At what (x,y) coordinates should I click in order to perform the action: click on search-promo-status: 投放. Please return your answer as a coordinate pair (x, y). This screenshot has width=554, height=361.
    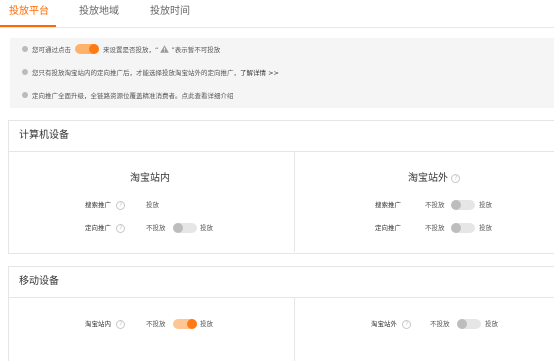
    Looking at the image, I should click on (152, 205).